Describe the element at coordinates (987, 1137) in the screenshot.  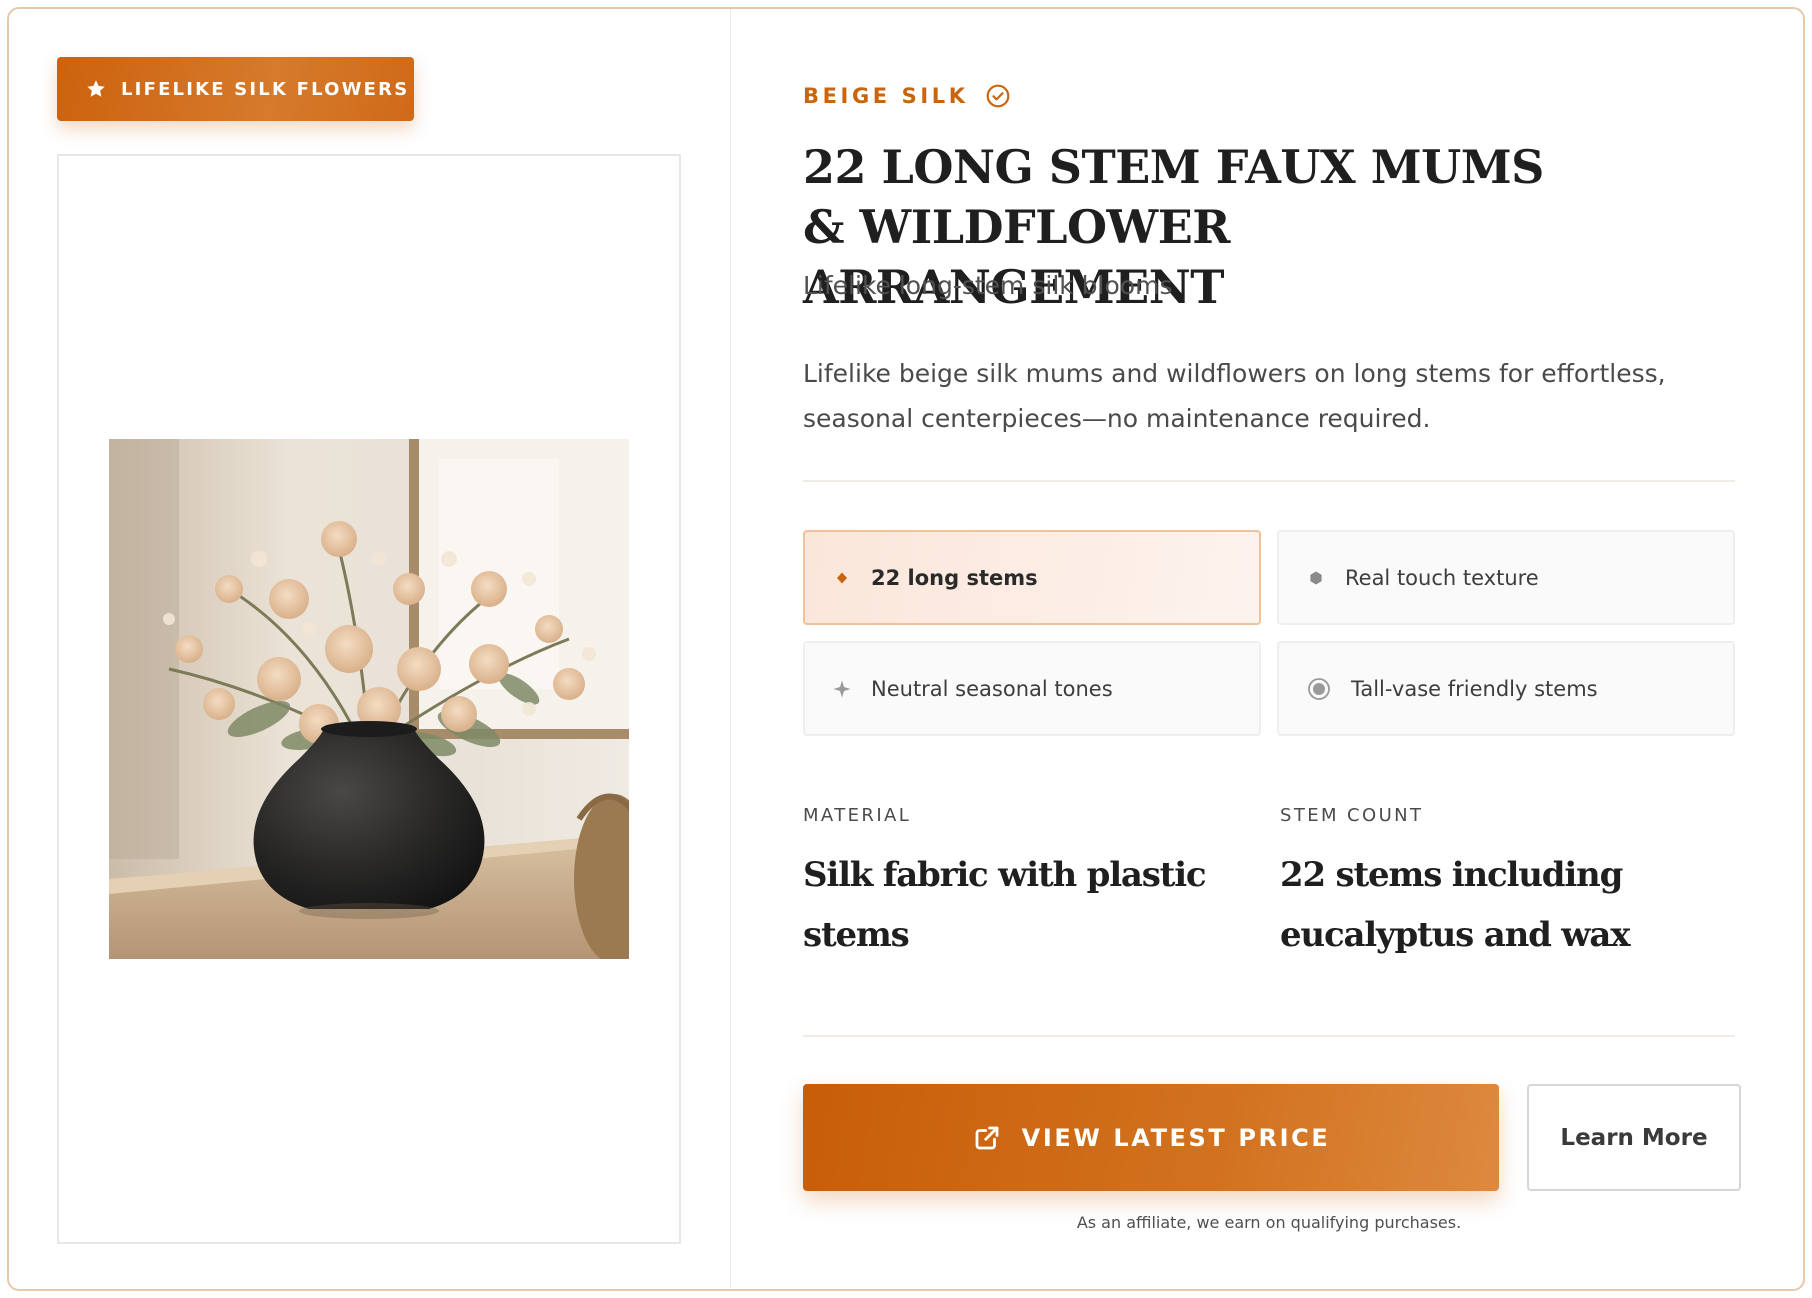
I see `external-link-icon` at that location.